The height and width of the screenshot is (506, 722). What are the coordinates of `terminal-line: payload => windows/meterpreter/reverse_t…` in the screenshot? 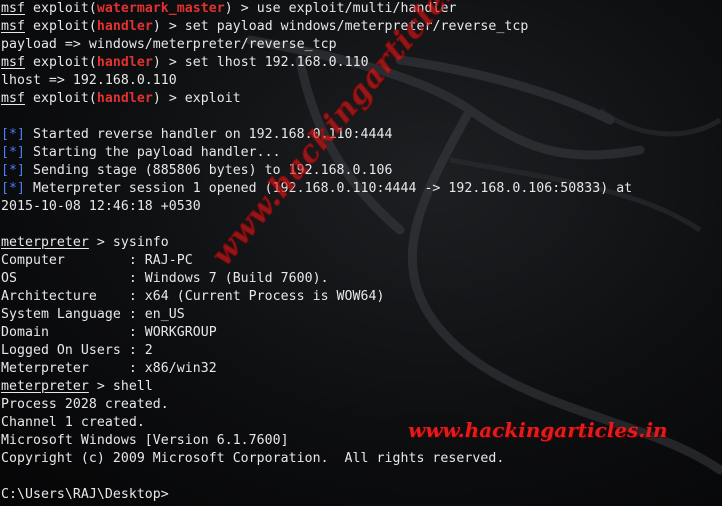 It's located at (361, 45).